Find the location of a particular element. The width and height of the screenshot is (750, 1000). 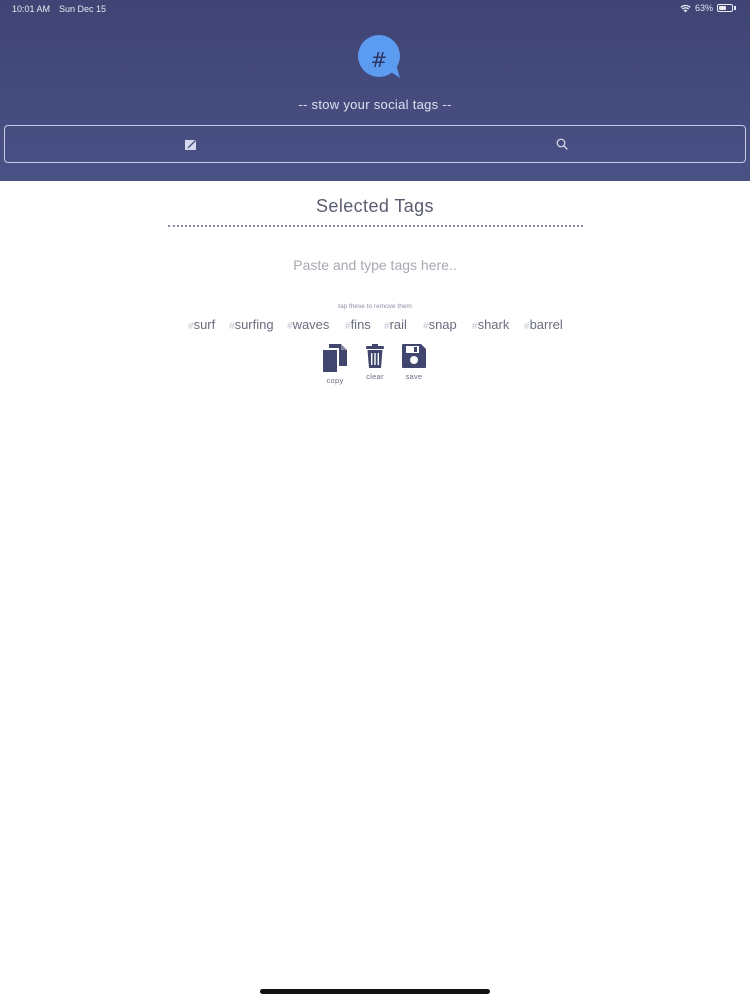

clear-label: clear is located at coordinates (375, 376).